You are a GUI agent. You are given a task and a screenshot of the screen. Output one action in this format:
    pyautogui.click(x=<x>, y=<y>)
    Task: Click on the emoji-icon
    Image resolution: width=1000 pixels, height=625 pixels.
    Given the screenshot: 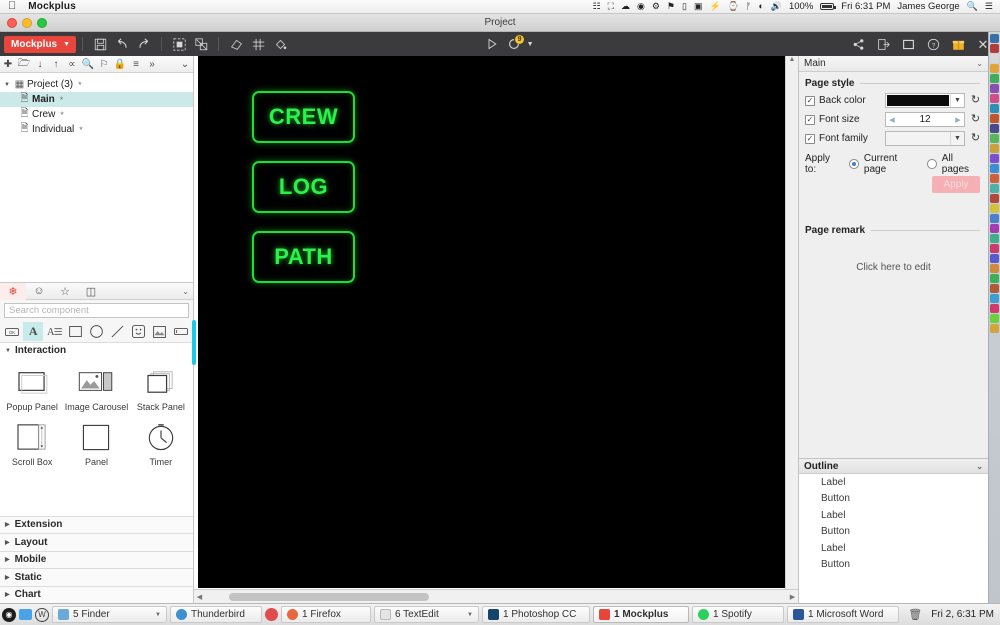 What is the action you would take?
    pyautogui.click(x=139, y=331)
    